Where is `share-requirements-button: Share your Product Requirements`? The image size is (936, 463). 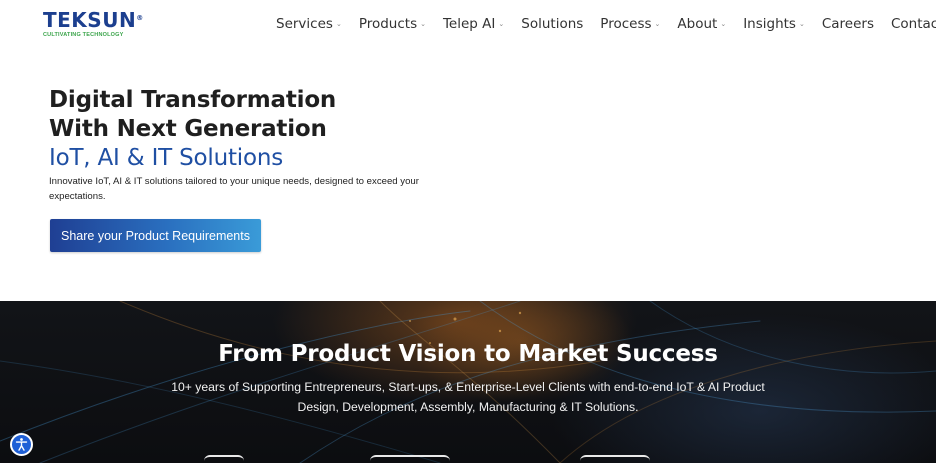
share-requirements-button: Share your Product Requirements is located at coordinates (155, 235).